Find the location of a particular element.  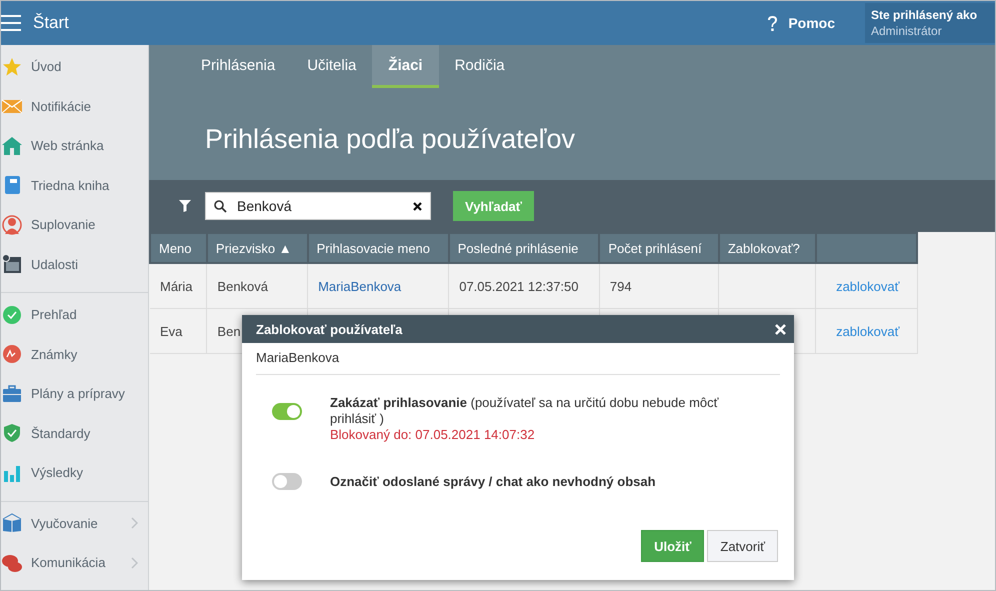

tab: Prihlásenia is located at coordinates (238, 66).